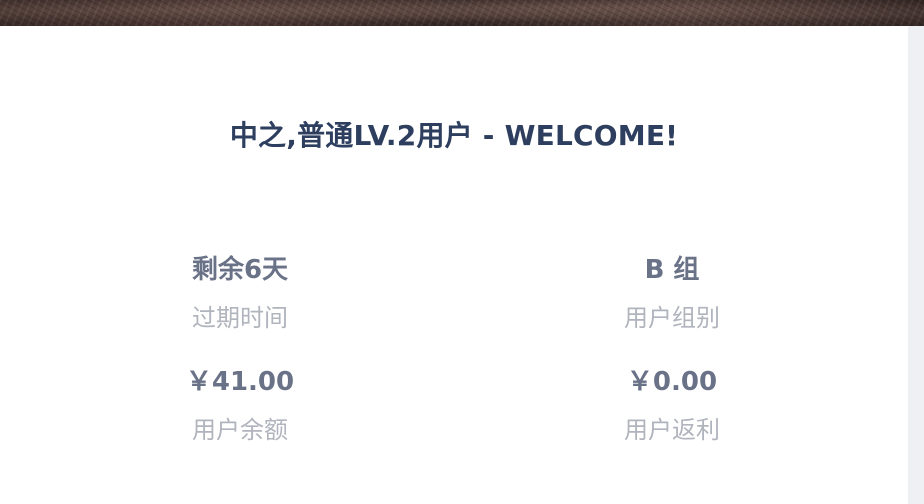  Describe the element at coordinates (462, 13) in the screenshot. I see `header-banner-image` at that location.